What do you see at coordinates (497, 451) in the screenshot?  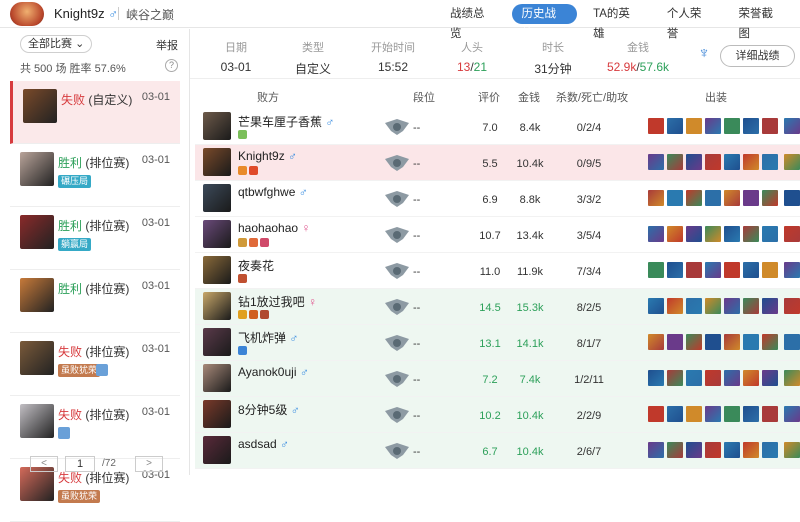 I see `table-row: asdsad ♂ -- 6.7 10.4k 2/6/7` at bounding box center [497, 451].